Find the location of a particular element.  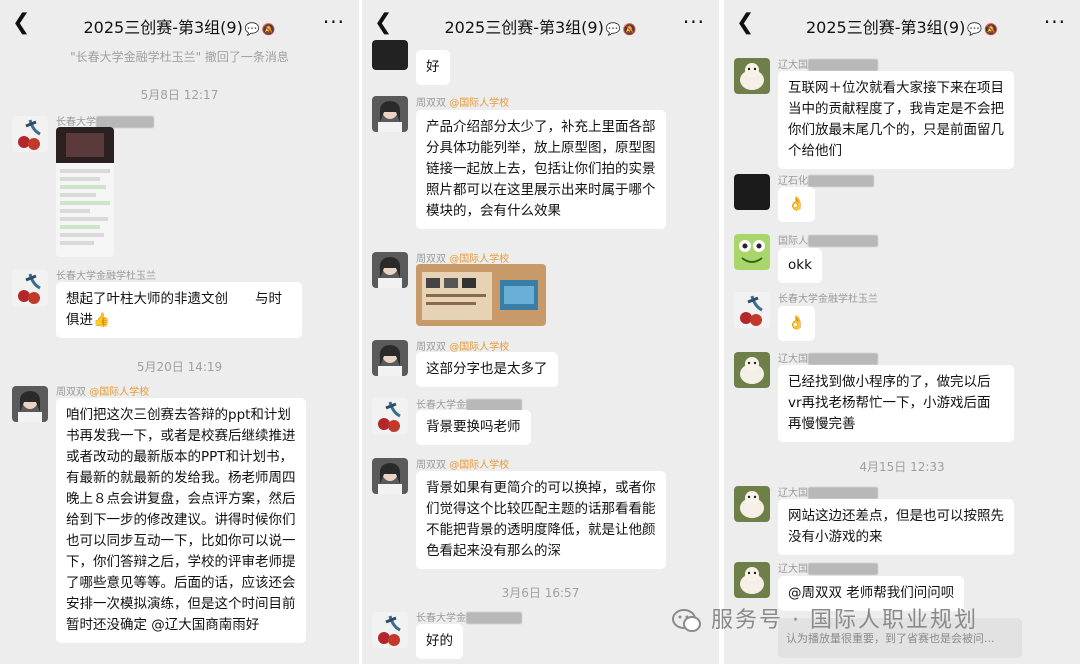

timestamp: 5月8日 12:17 is located at coordinates (179, 95).